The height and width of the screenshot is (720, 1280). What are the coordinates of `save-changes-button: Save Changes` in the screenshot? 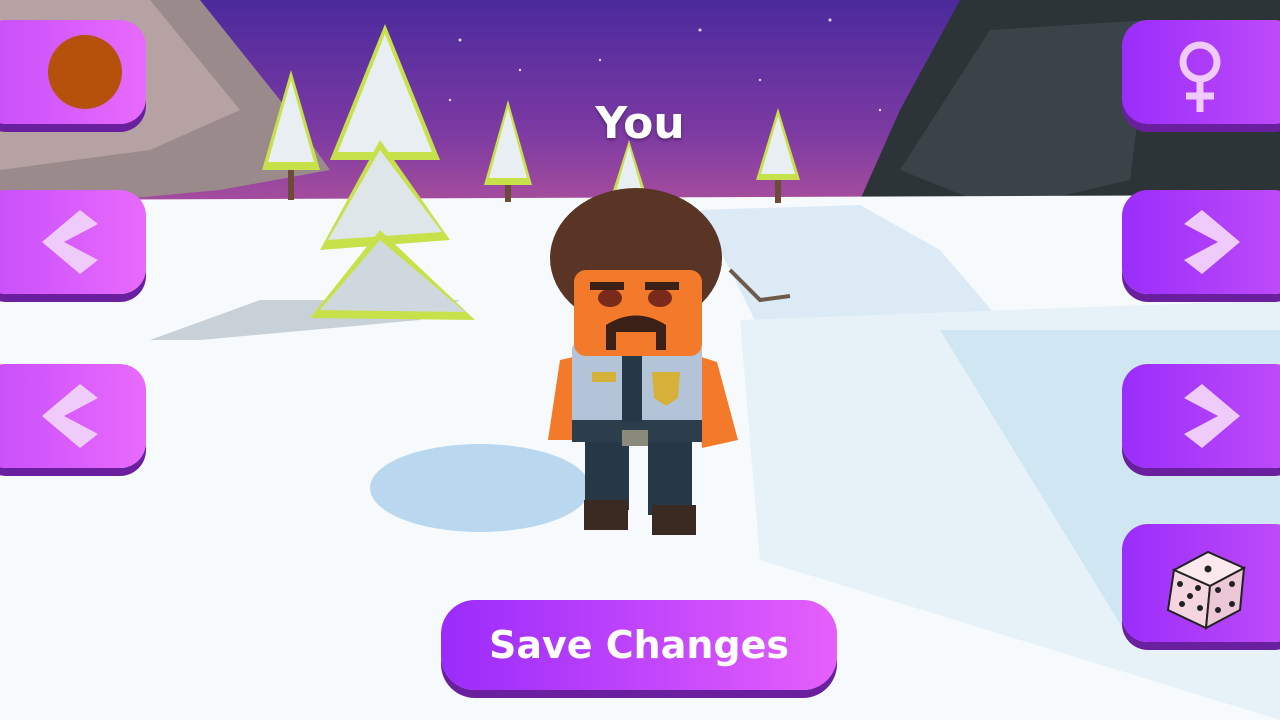 It's located at (639, 645).